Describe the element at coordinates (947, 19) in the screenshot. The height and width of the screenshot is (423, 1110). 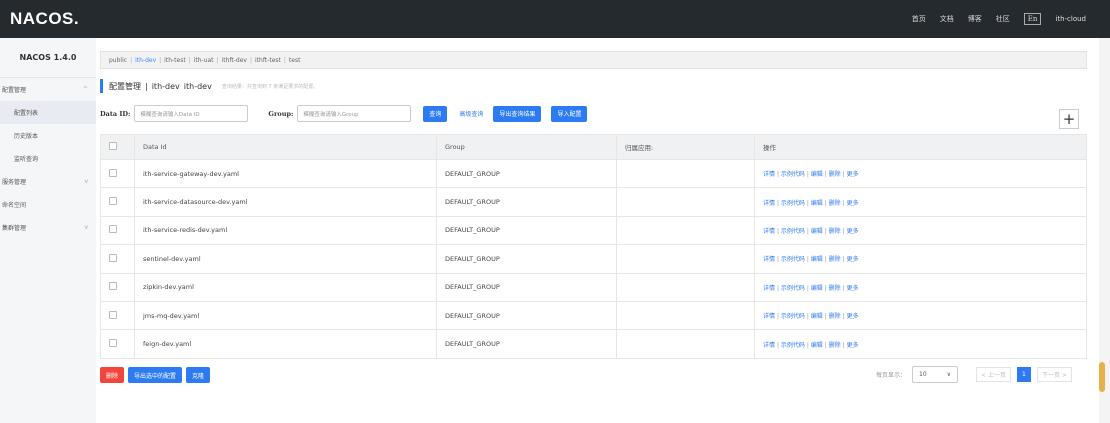
I see `nav-docs-link: 文档` at that location.